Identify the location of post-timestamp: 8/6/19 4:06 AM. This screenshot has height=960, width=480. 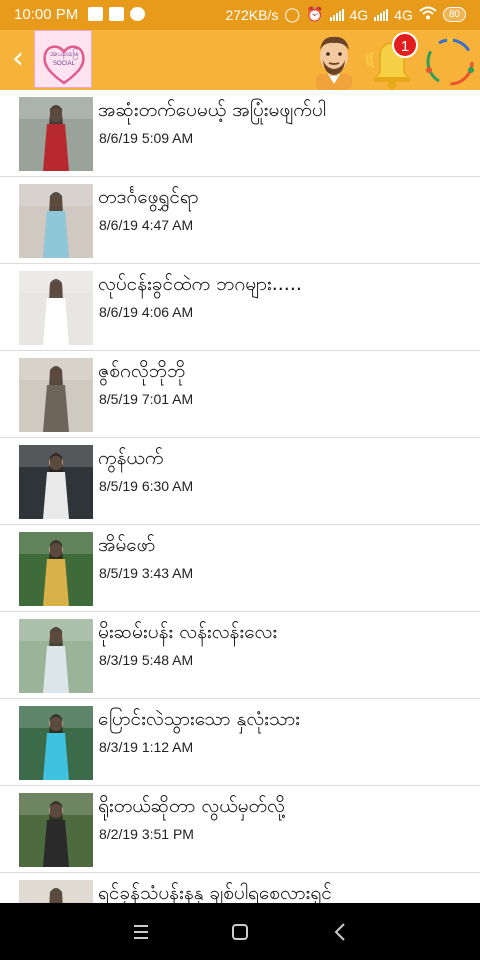
(146, 312).